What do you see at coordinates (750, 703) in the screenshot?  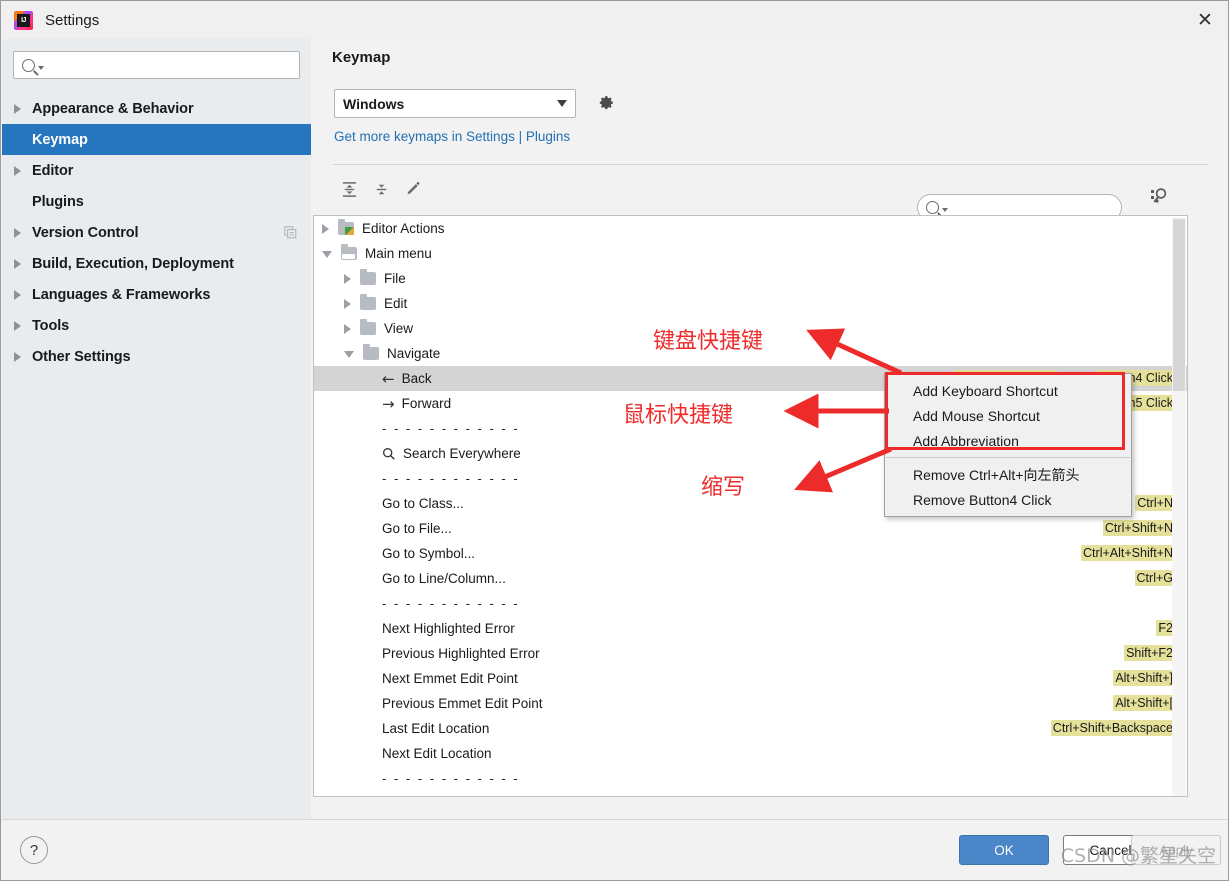 I see `tree-row: Previous Emmet Edit Point Alt+Shift+[` at bounding box center [750, 703].